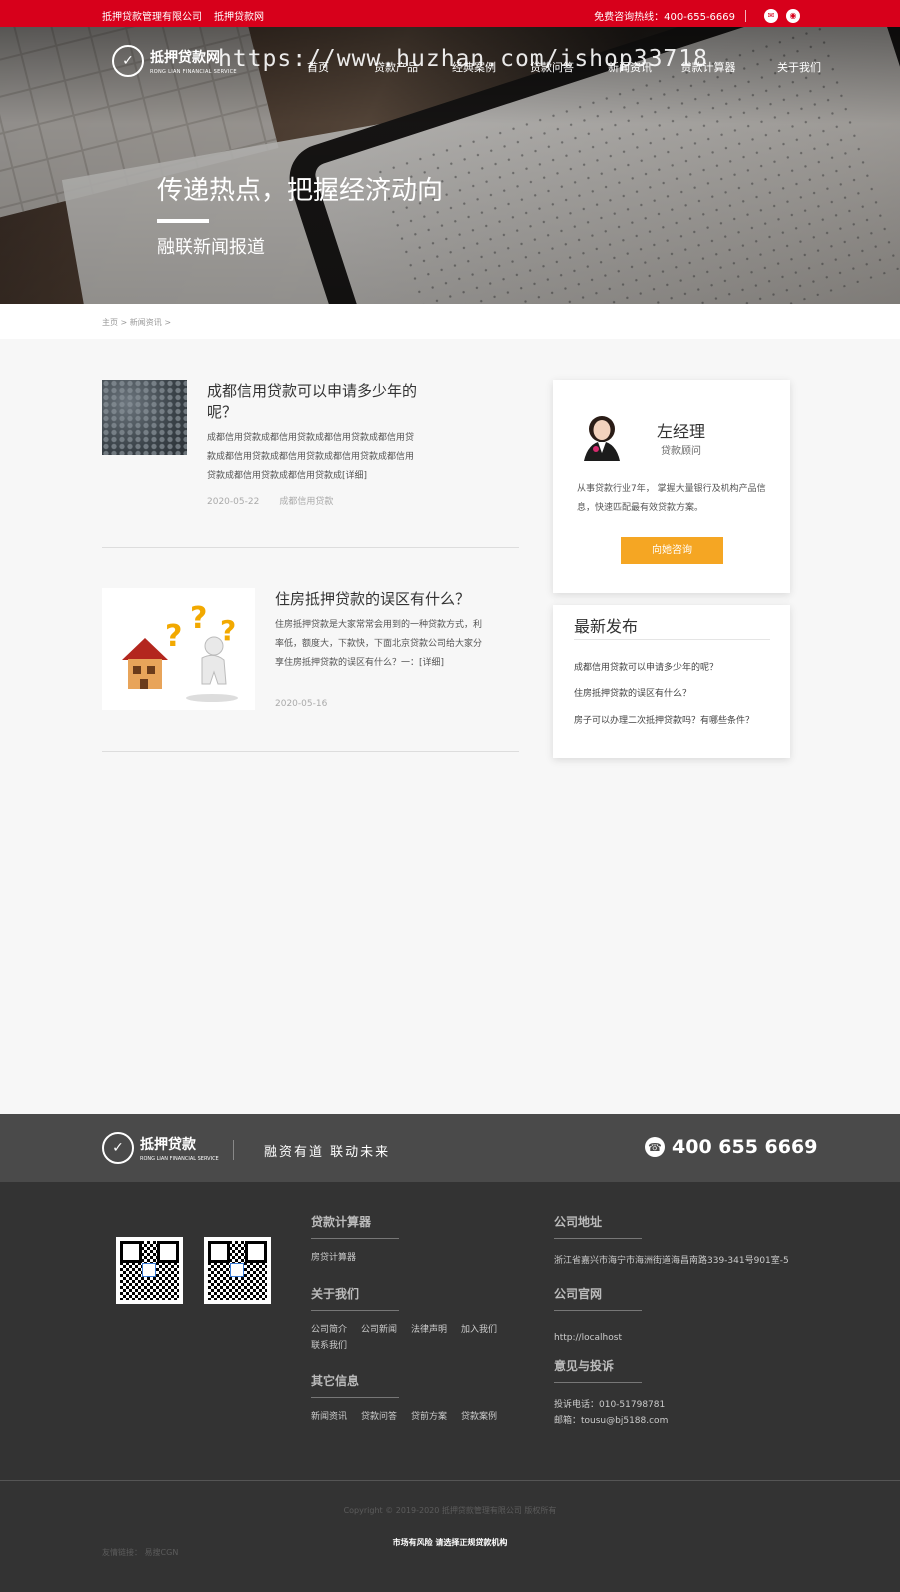 The image size is (900, 1592). What do you see at coordinates (450, 1510) in the screenshot?
I see `copyright-text: Copyright © 2019-2020 抵押贷款管理有限公司 版权所有` at bounding box center [450, 1510].